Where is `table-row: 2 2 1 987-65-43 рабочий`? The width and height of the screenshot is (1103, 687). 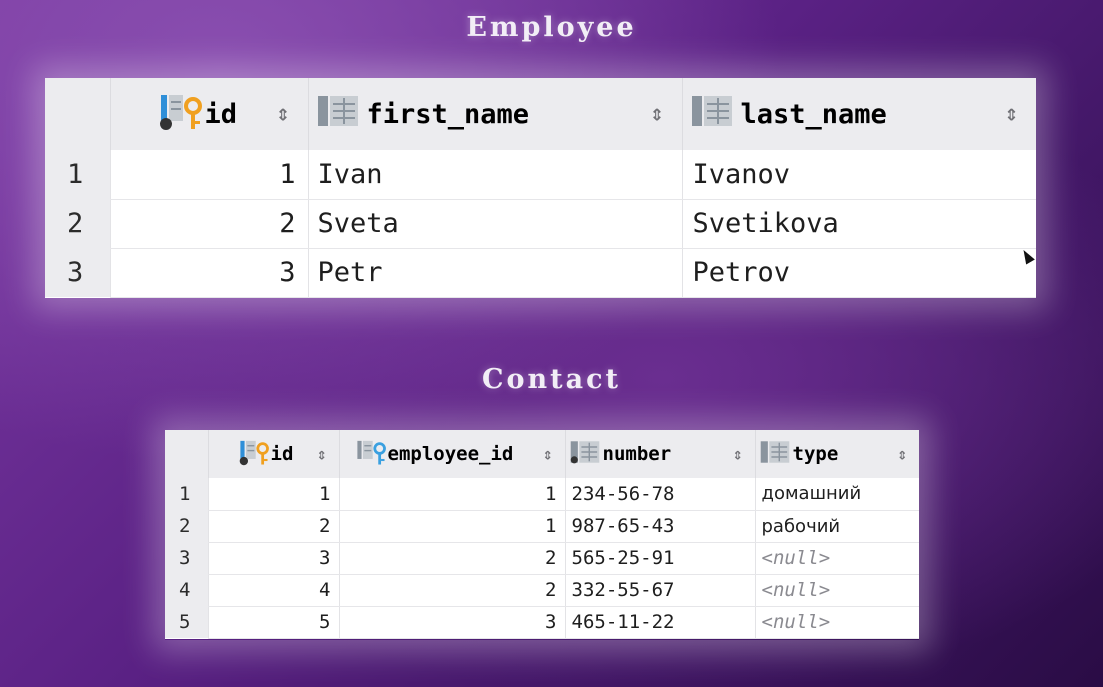
table-row: 2 2 1 987-65-43 рабочий is located at coordinates (542, 526).